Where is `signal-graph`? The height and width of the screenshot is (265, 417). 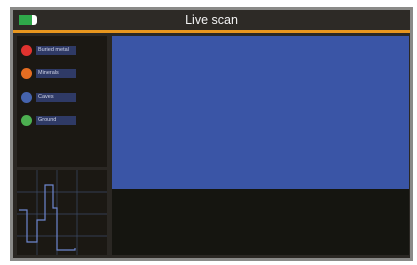 signal-graph is located at coordinates (62, 212).